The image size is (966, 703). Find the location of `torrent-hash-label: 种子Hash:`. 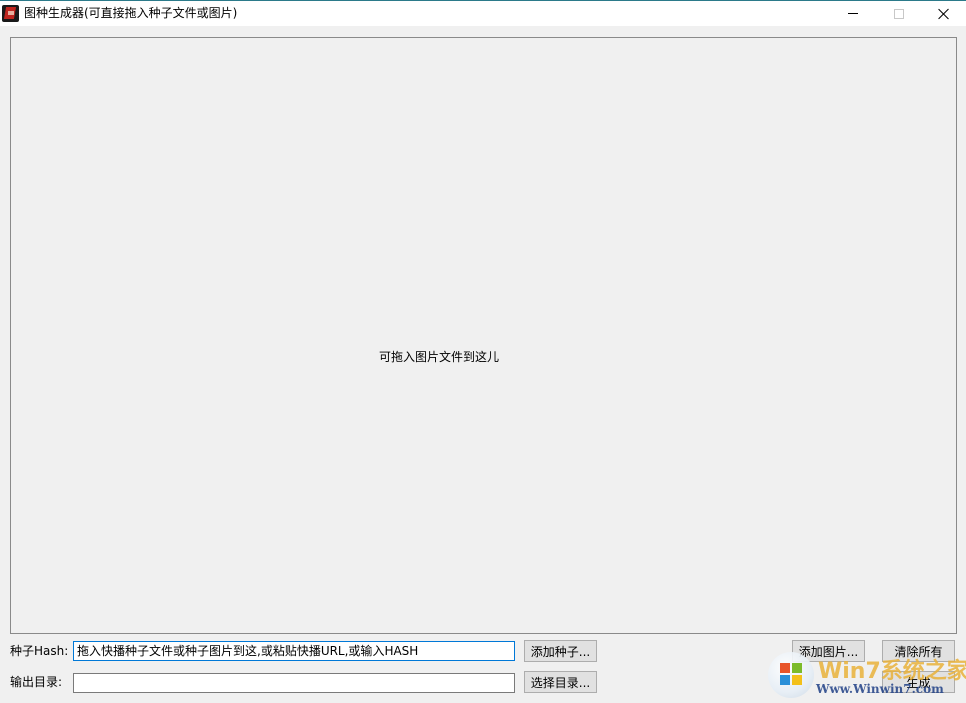

torrent-hash-label: 种子Hash: is located at coordinates (39, 651).